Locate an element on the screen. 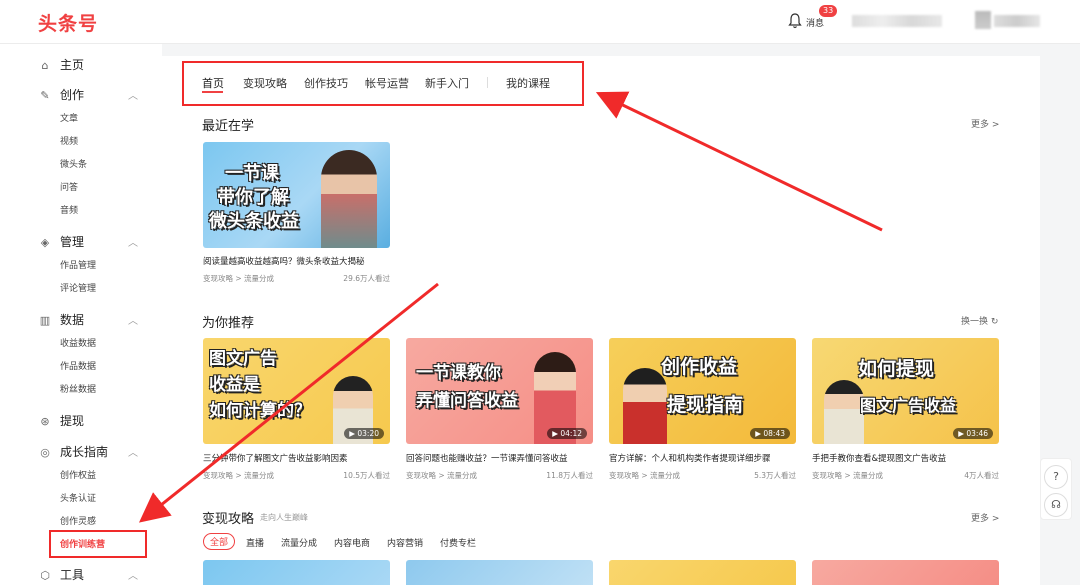 This screenshot has width=1080, height=585. thumb-text-line: 一节课 is located at coordinates (252, 173).